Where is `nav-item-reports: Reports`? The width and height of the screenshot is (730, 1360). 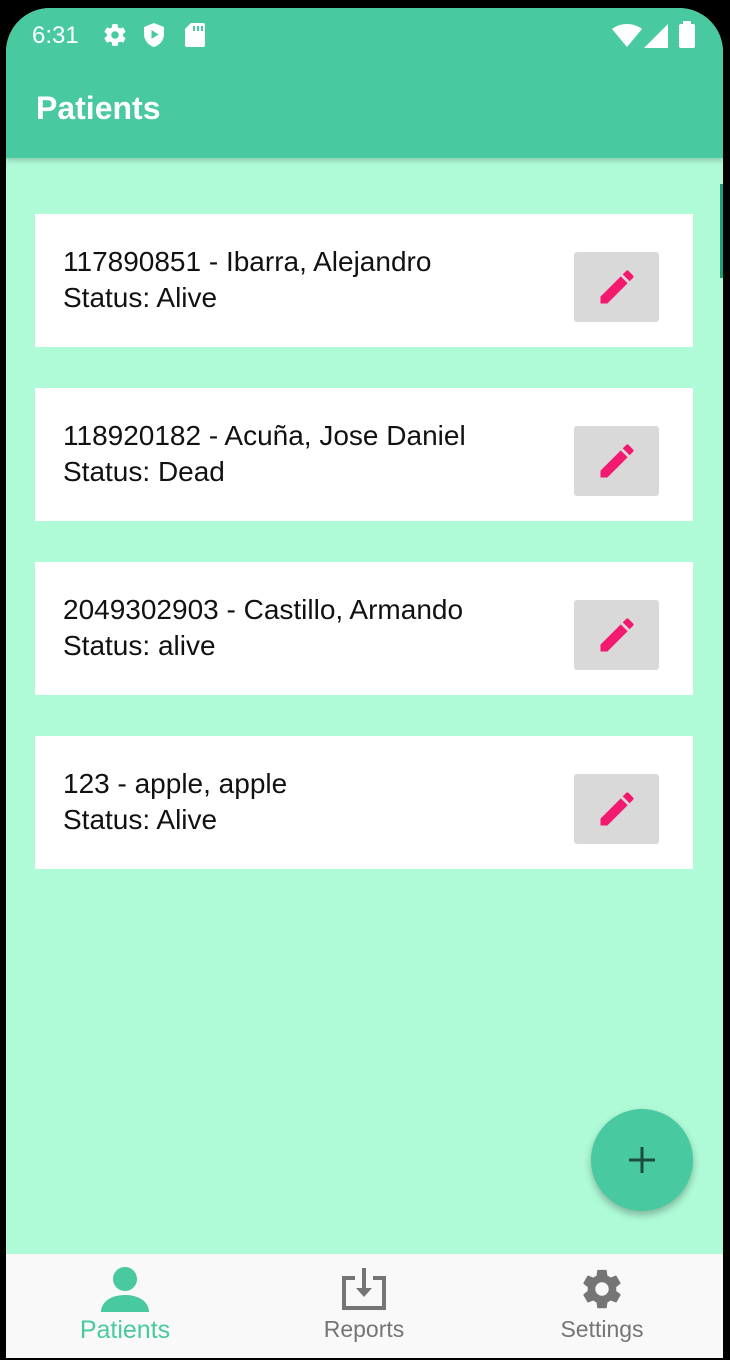
nav-item-reports: Reports is located at coordinates (364, 1306).